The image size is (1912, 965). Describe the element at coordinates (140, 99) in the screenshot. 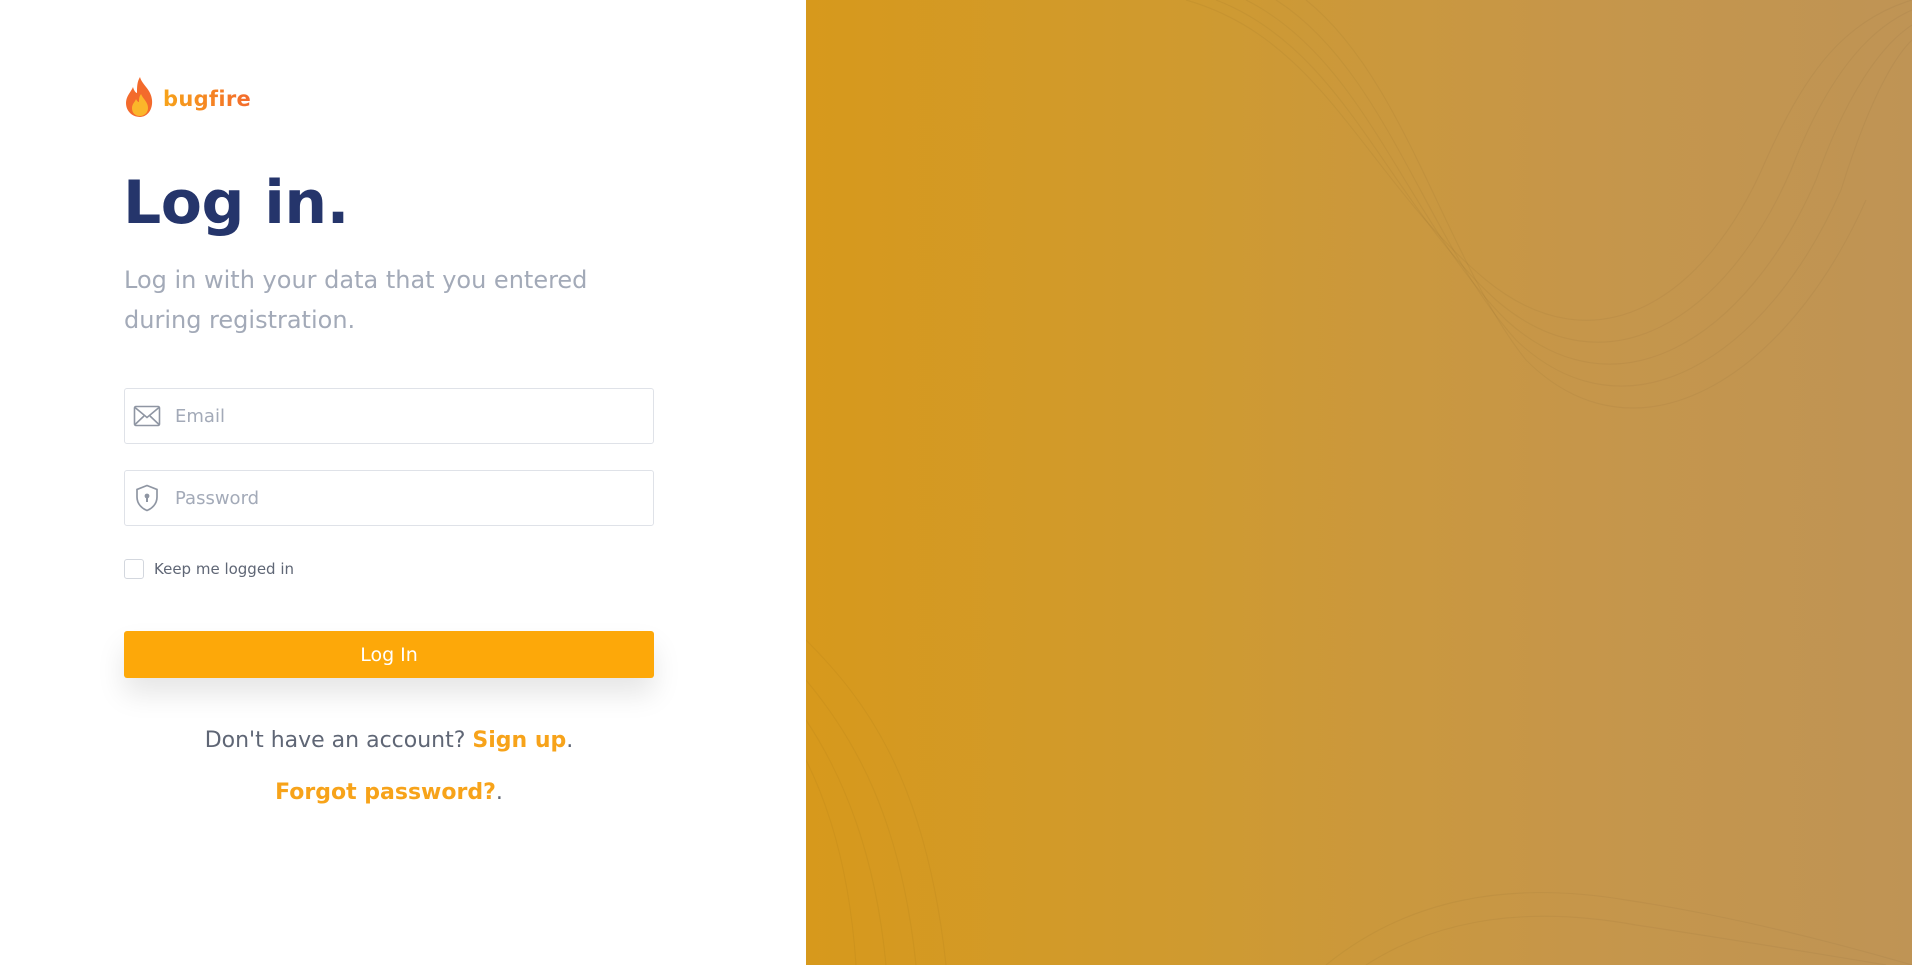

I see `flame-icon` at that location.